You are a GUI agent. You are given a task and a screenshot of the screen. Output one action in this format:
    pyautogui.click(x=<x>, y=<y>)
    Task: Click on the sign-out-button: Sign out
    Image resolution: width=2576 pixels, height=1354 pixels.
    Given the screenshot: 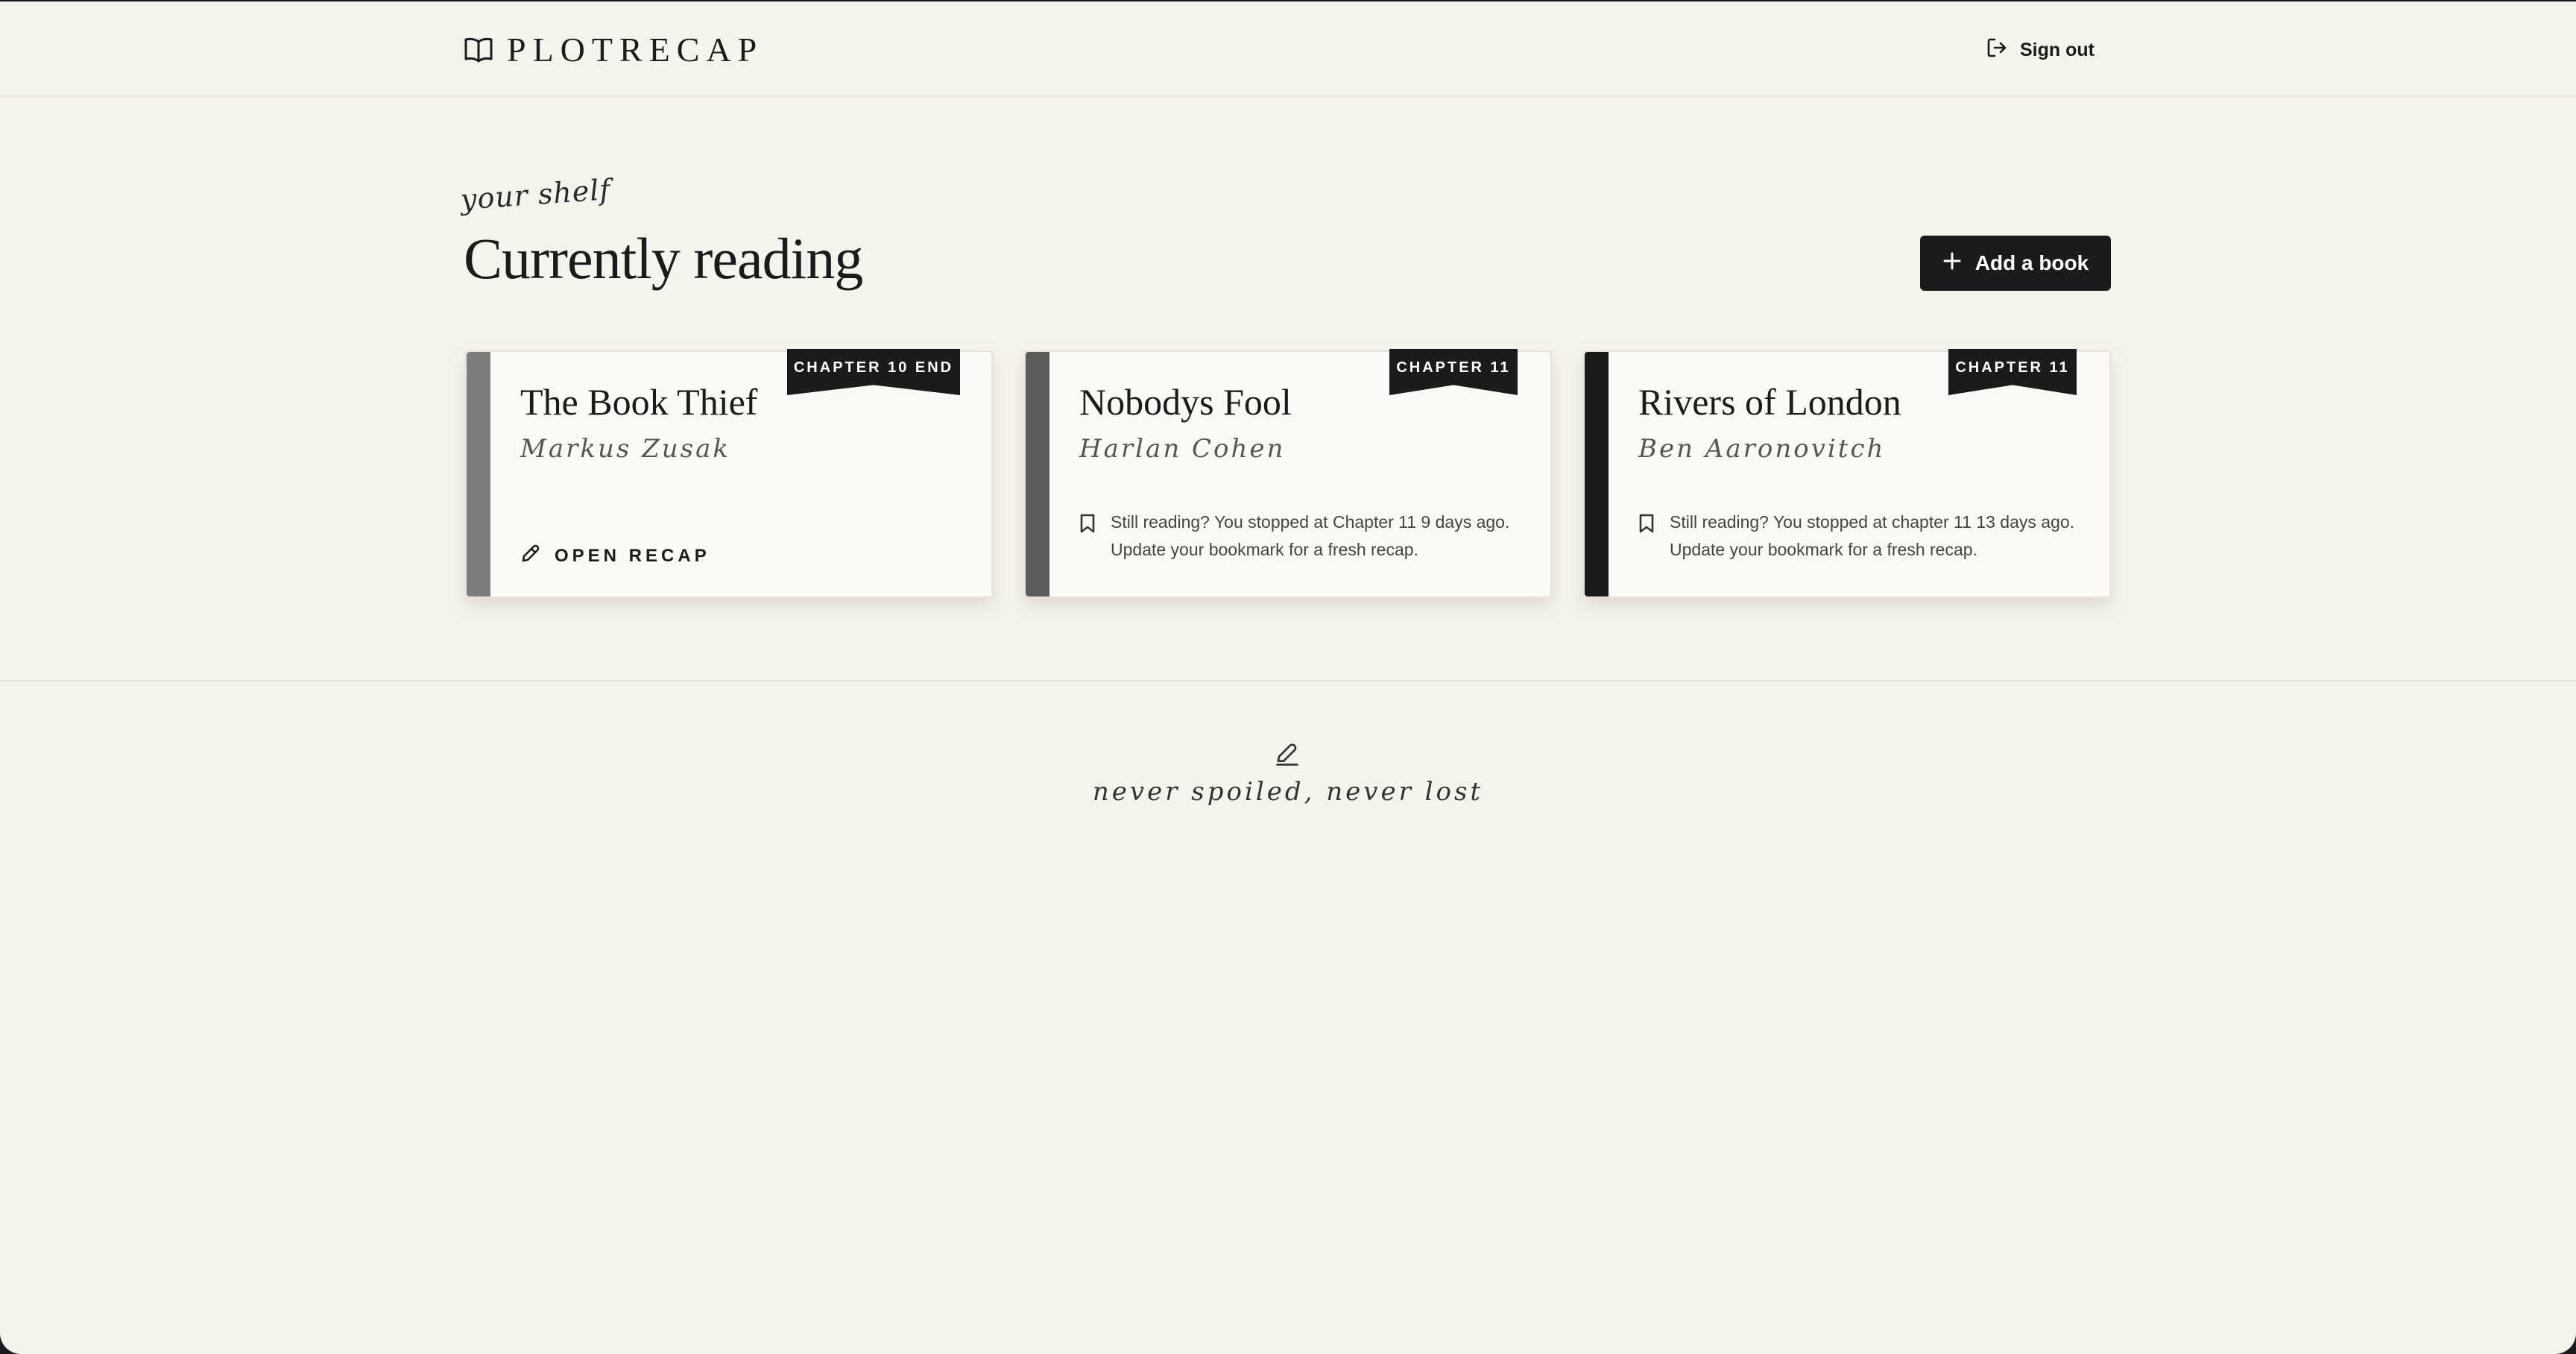 What is the action you would take?
    pyautogui.click(x=2040, y=50)
    